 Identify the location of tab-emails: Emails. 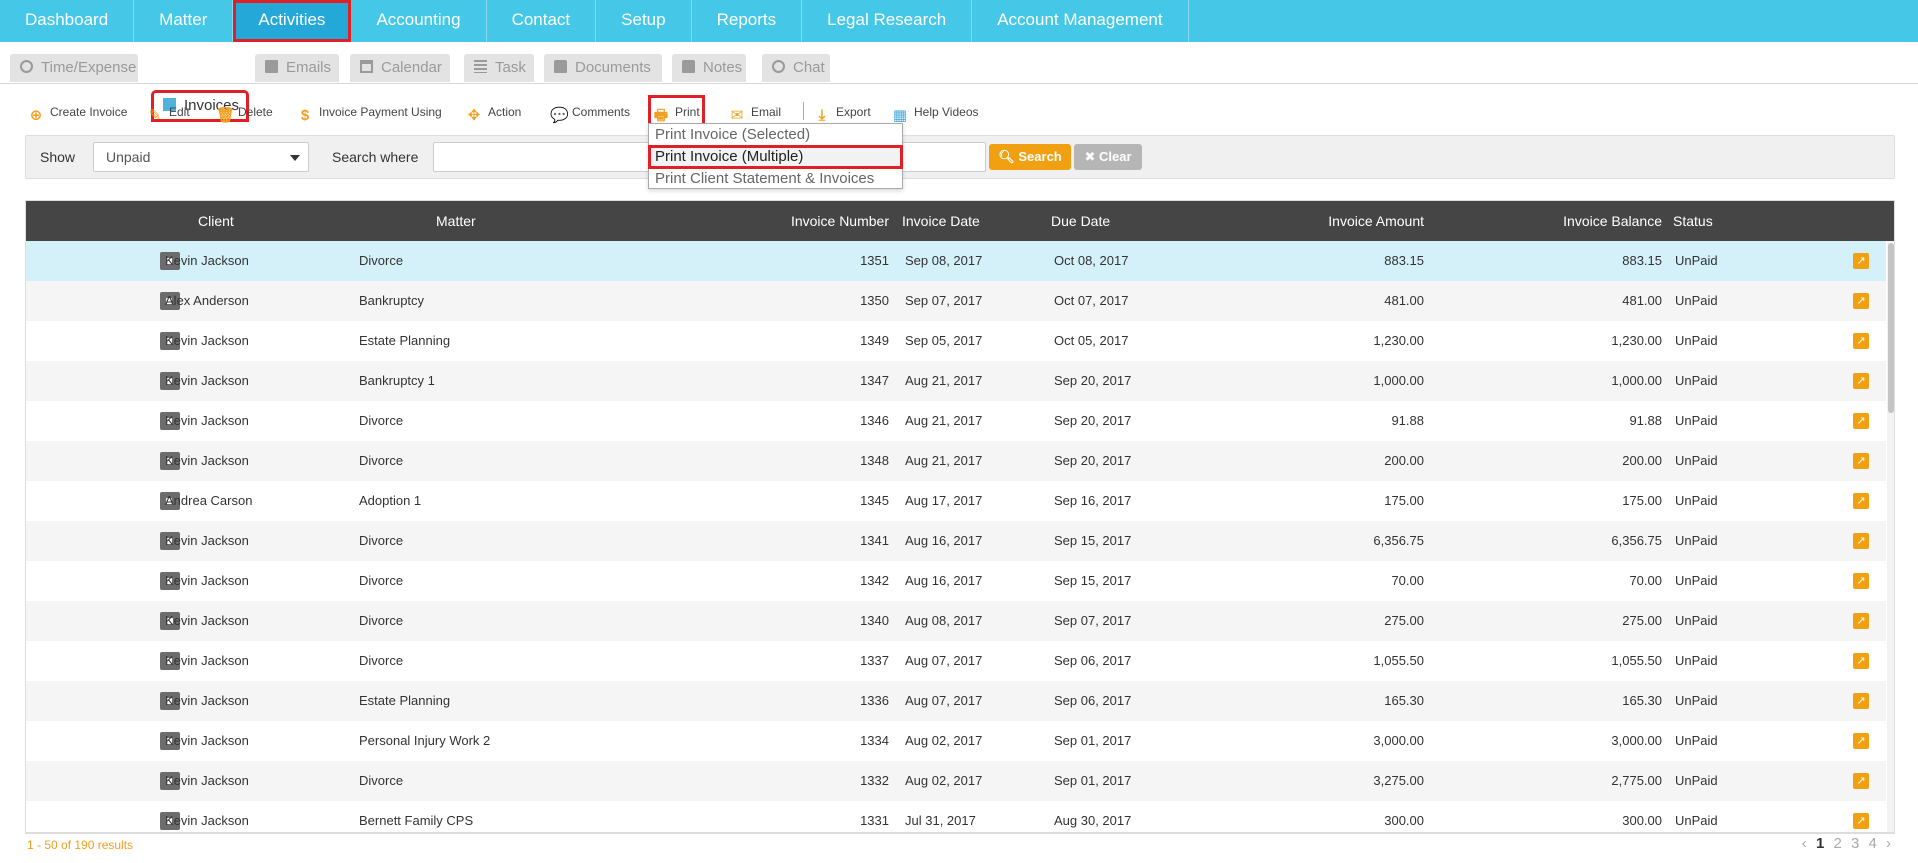
(297, 68).